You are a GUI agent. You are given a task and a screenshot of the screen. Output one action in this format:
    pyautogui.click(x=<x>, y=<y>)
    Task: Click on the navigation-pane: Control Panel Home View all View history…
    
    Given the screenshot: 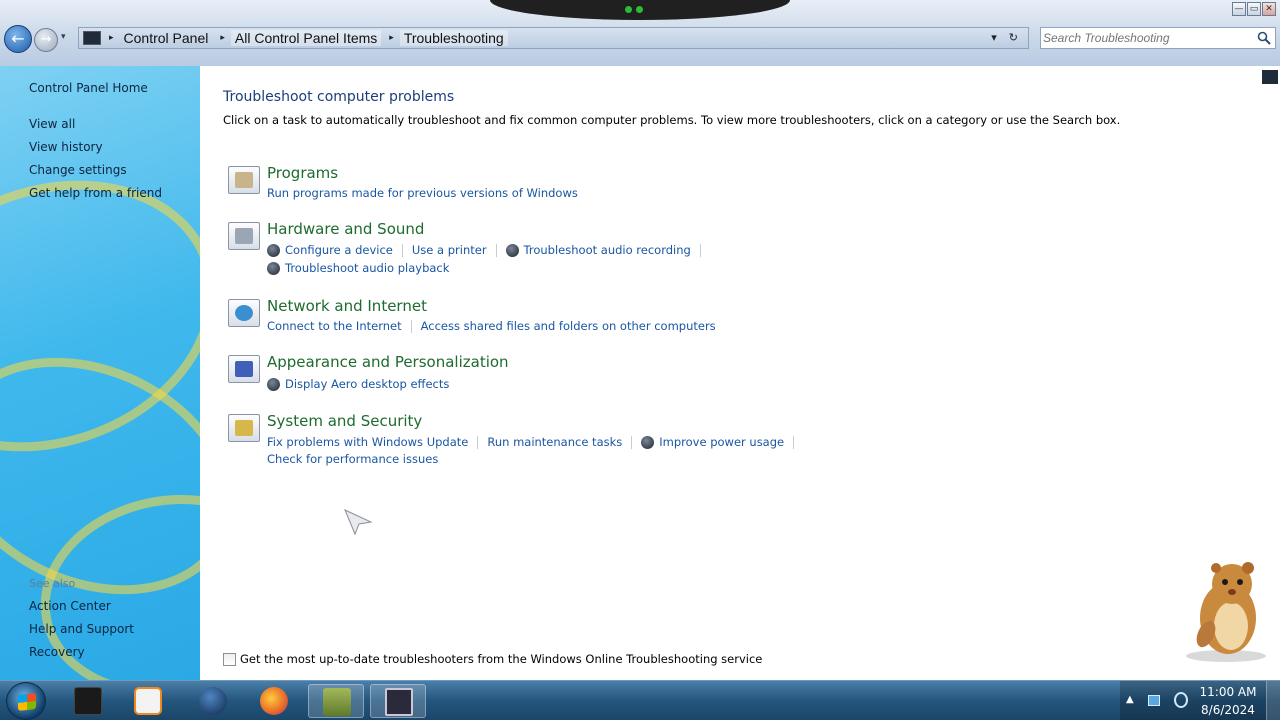 What is the action you would take?
    pyautogui.click(x=100, y=373)
    